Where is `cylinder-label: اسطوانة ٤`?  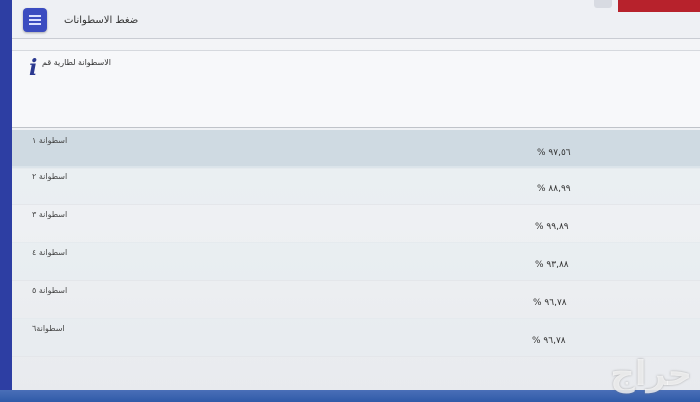
cylinder-label: اسطوانة ٤ is located at coordinates (50, 252).